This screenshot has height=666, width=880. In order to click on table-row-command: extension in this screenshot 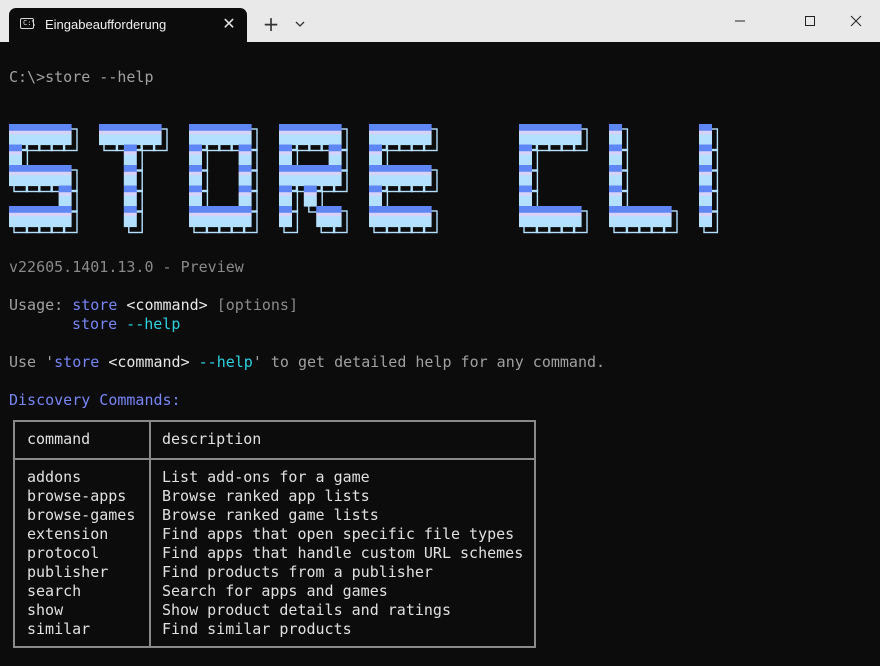, I will do `click(68, 534)`.